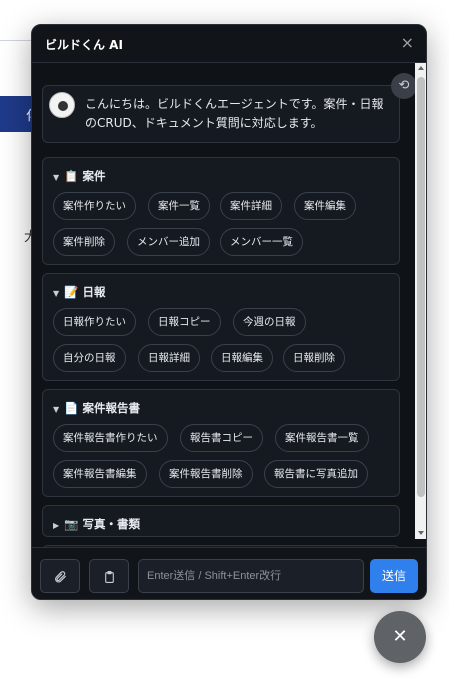 Image resolution: width=449 pixels, height=678 pixels. I want to click on caret-right-icon: ▶, so click(56, 525).